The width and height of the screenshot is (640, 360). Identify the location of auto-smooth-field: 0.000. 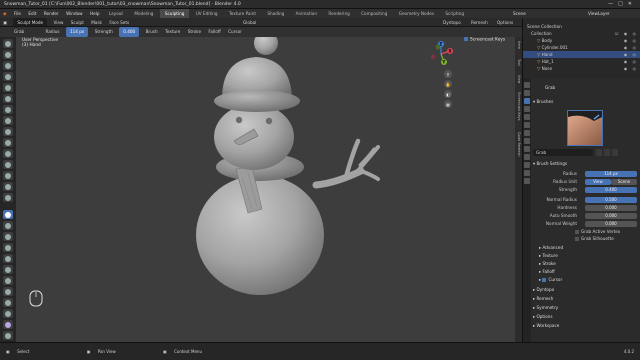
(611, 215).